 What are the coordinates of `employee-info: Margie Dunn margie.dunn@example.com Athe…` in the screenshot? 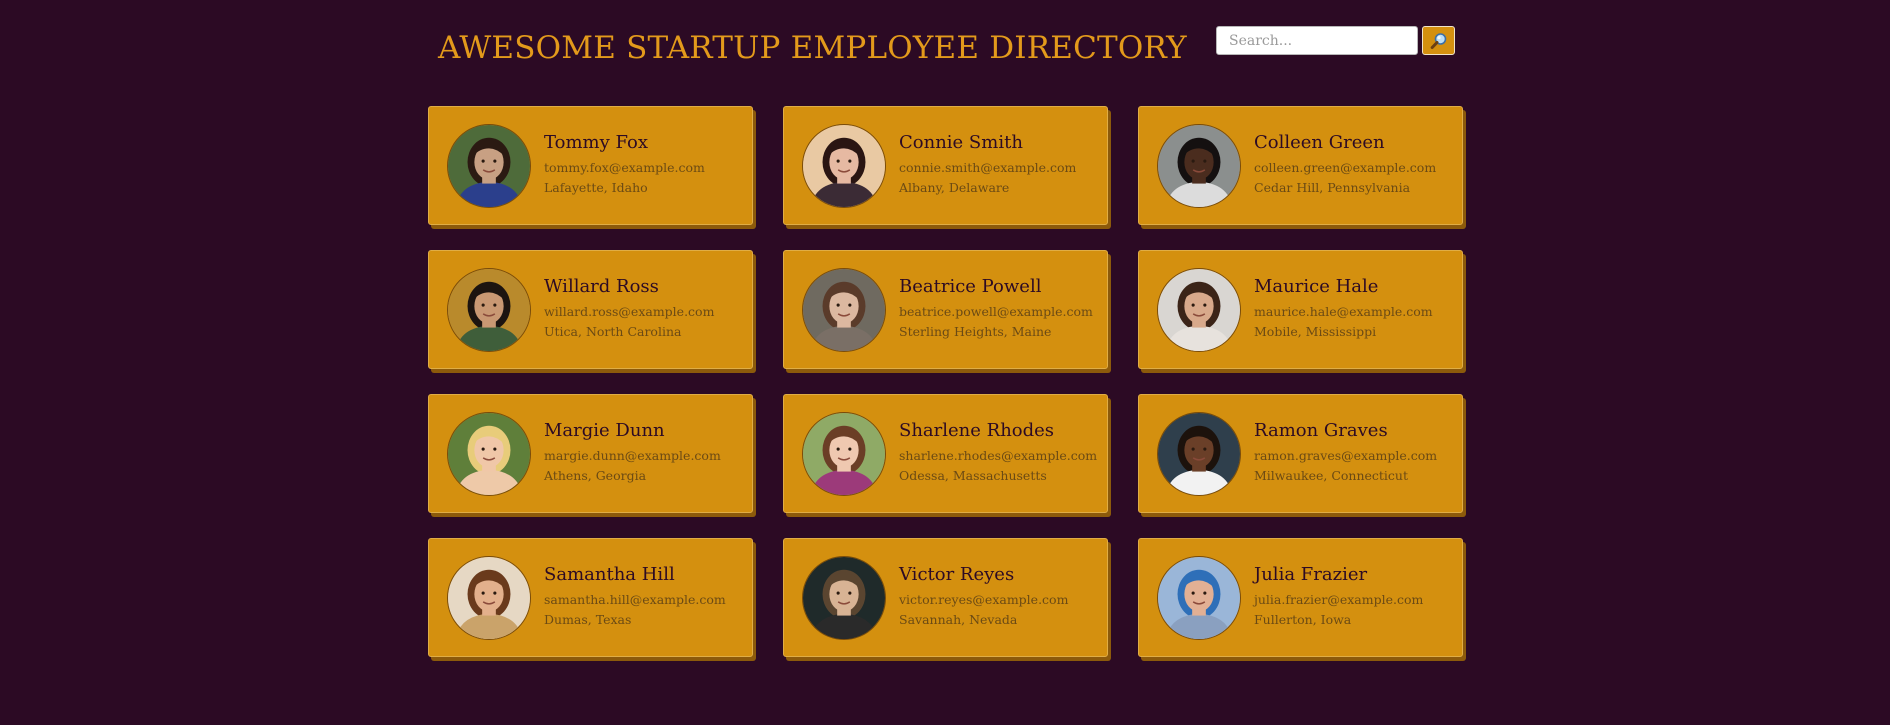 It's located at (632, 453).